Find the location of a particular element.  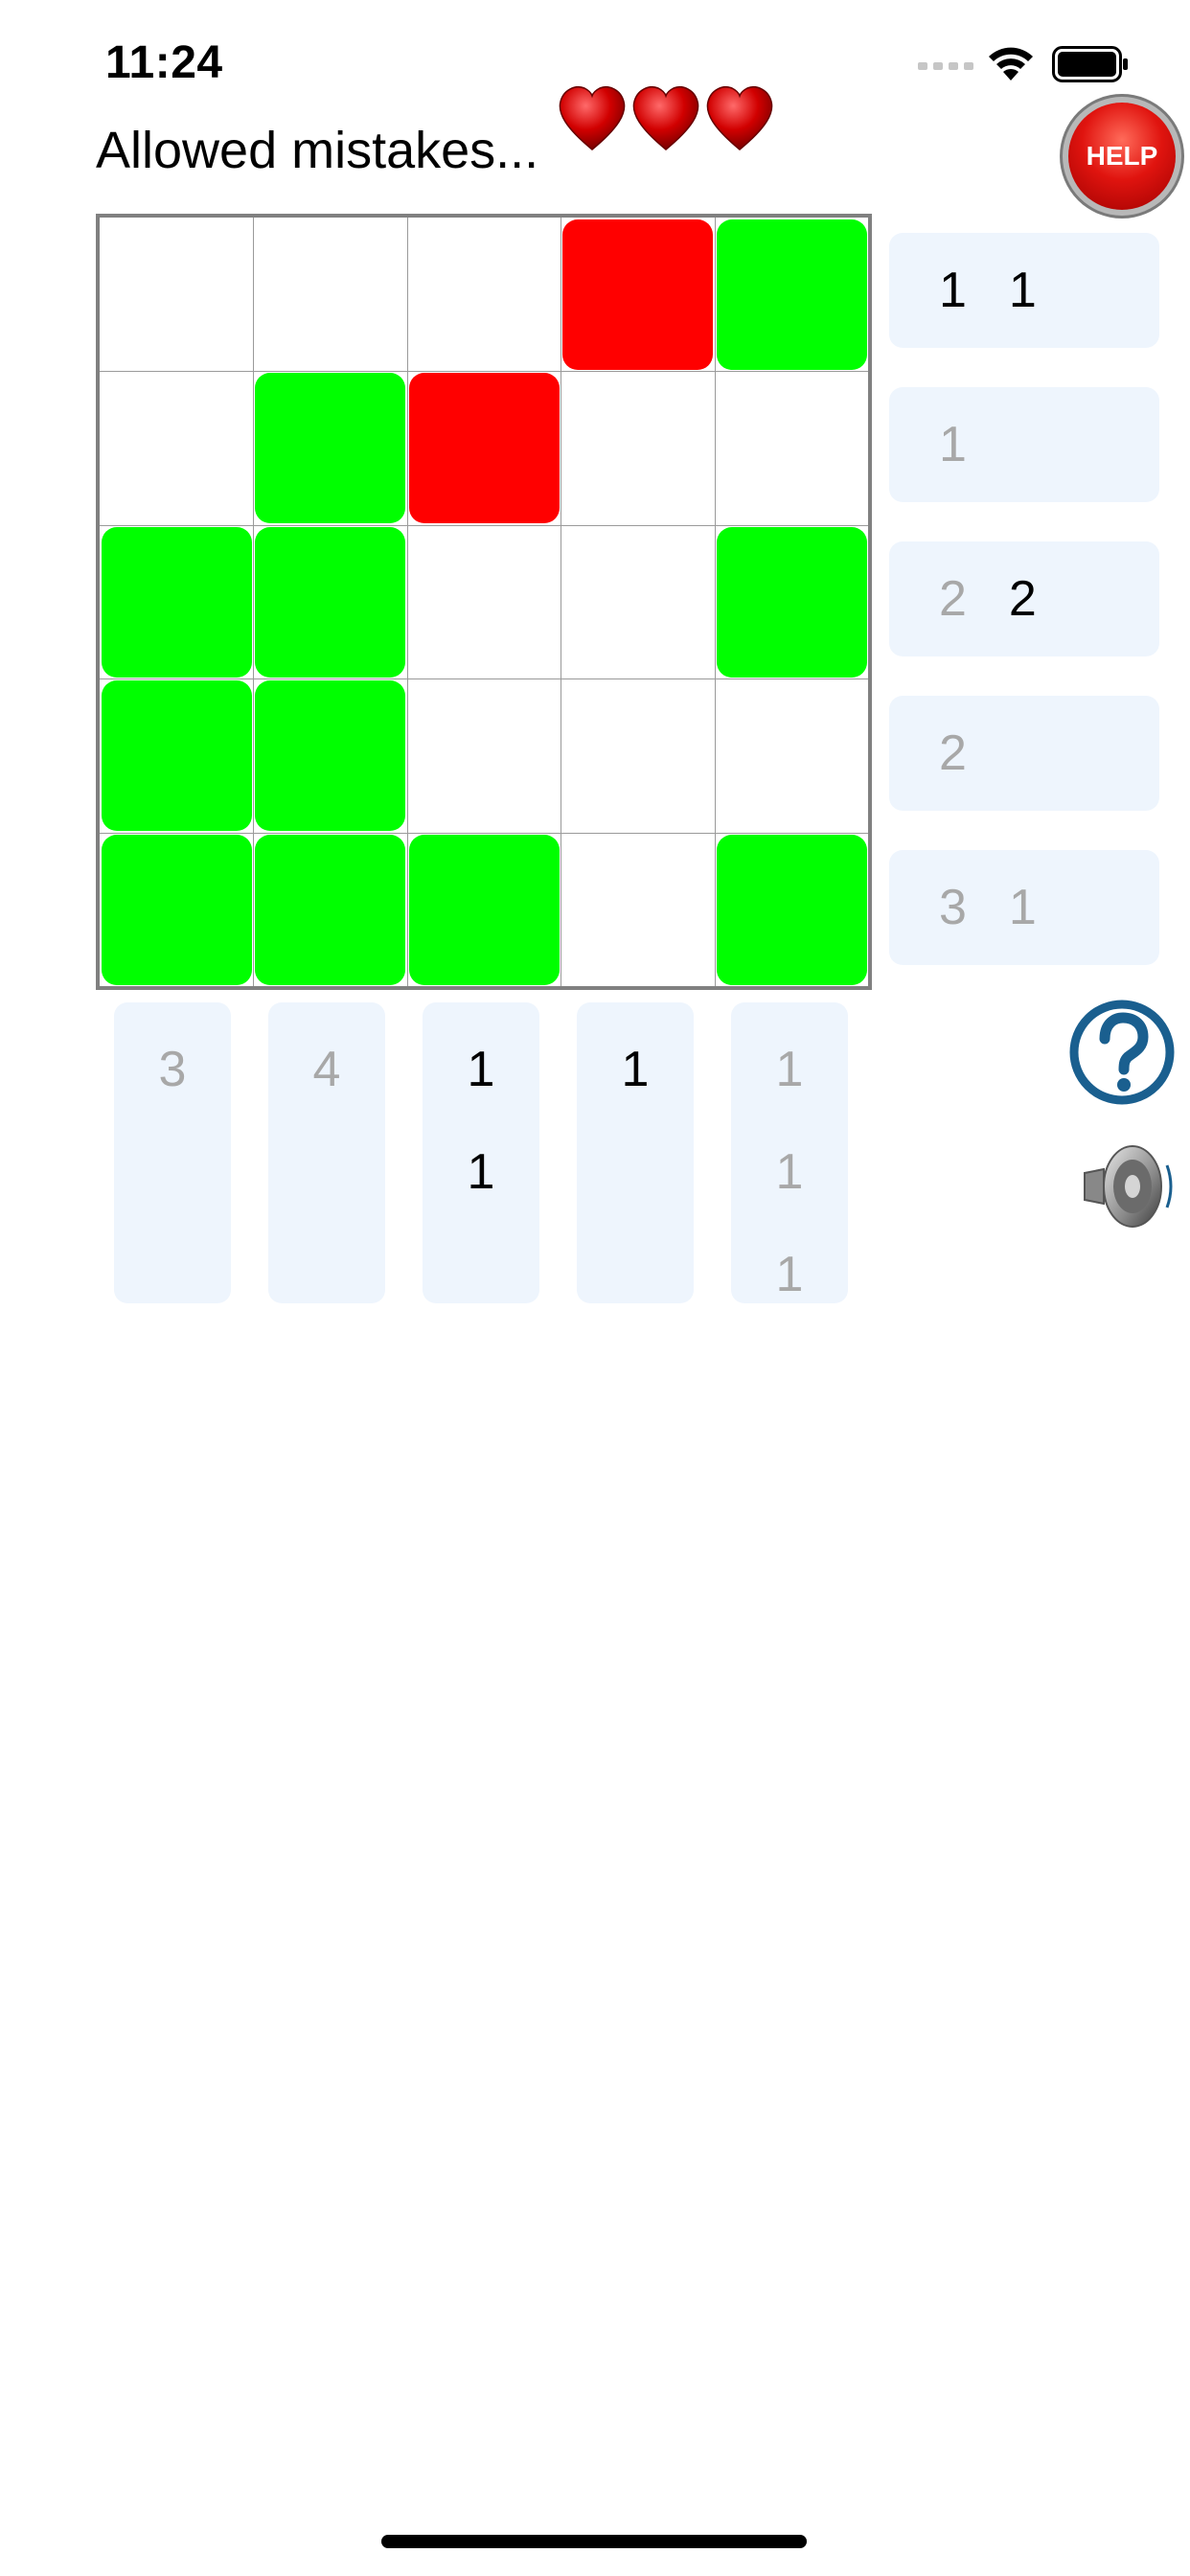

row-clue-5: 31 is located at coordinates (1024, 907).